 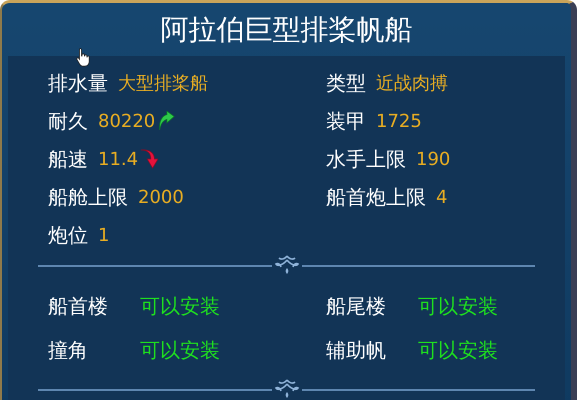 What do you see at coordinates (68, 159) in the screenshot?
I see `stat-label: 船速` at bounding box center [68, 159].